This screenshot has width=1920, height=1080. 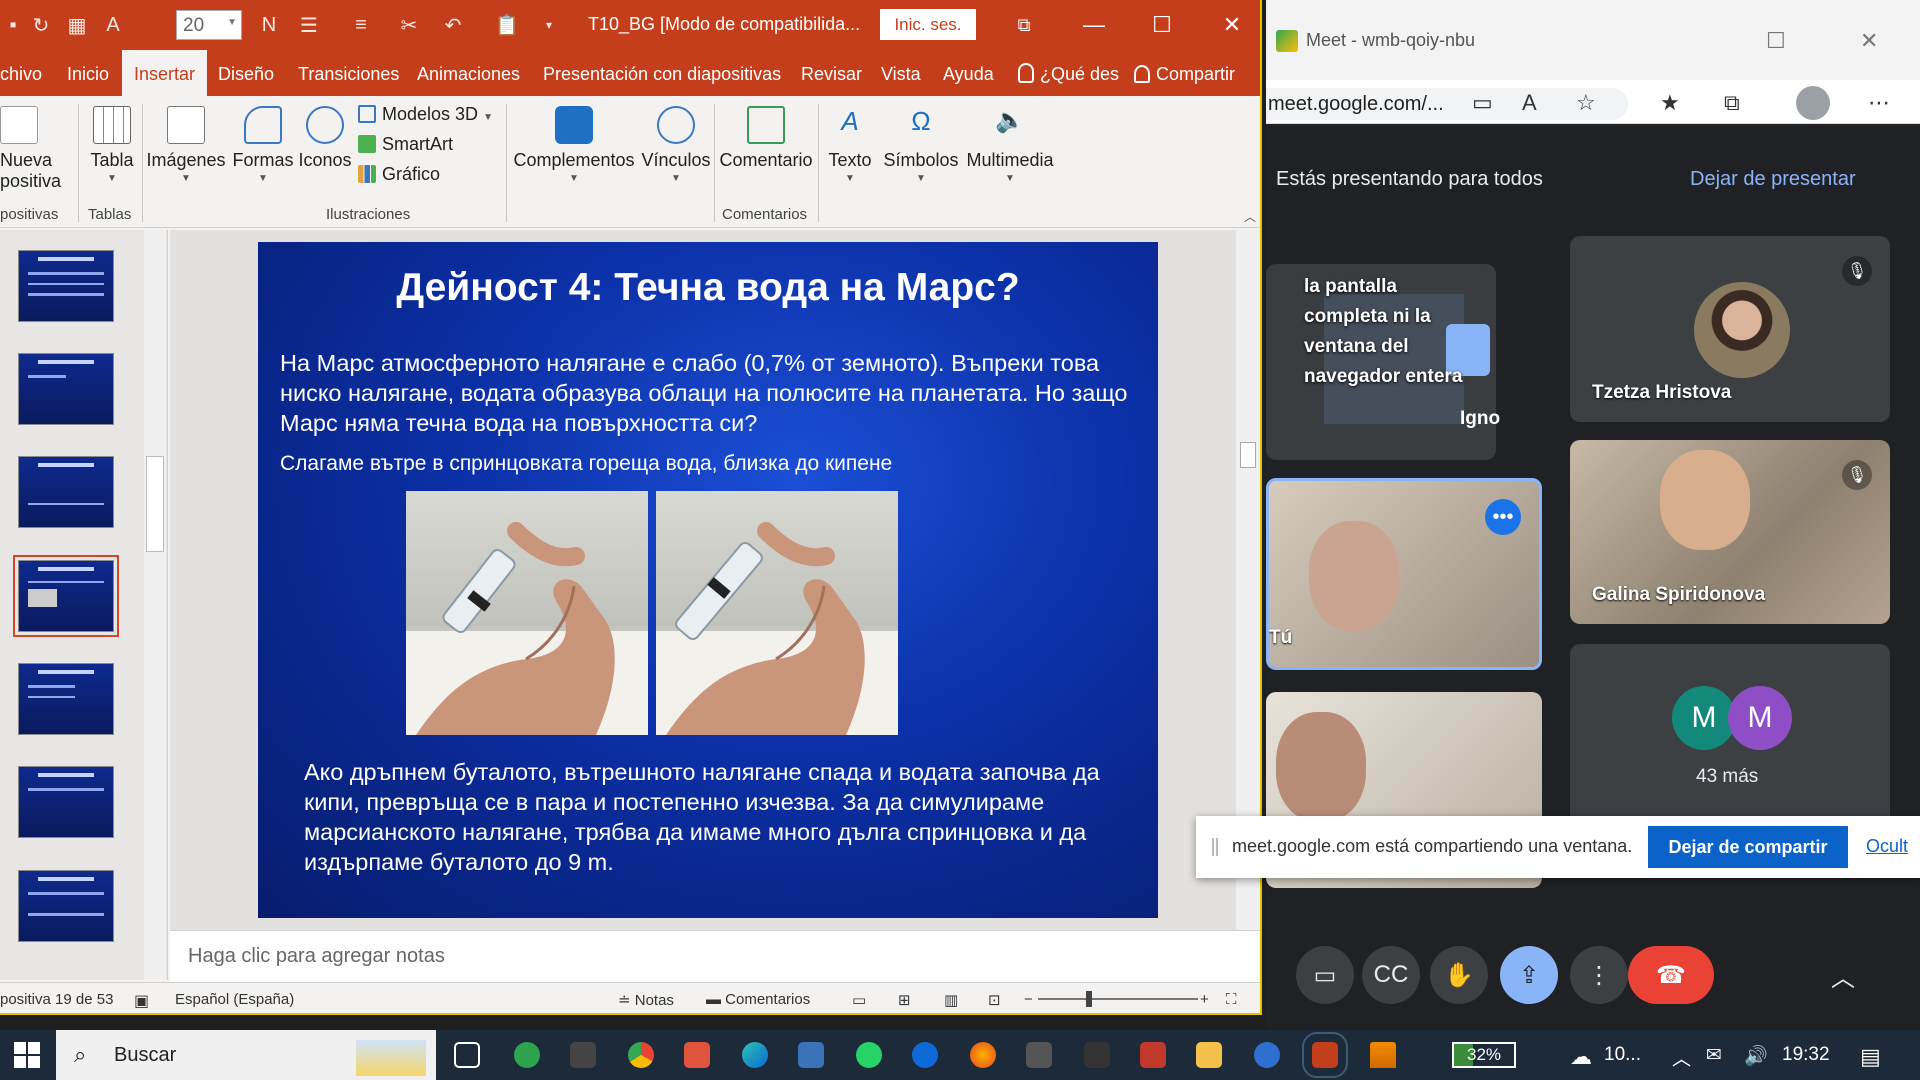 I want to click on tab-view: Vista, so click(x=901, y=73).